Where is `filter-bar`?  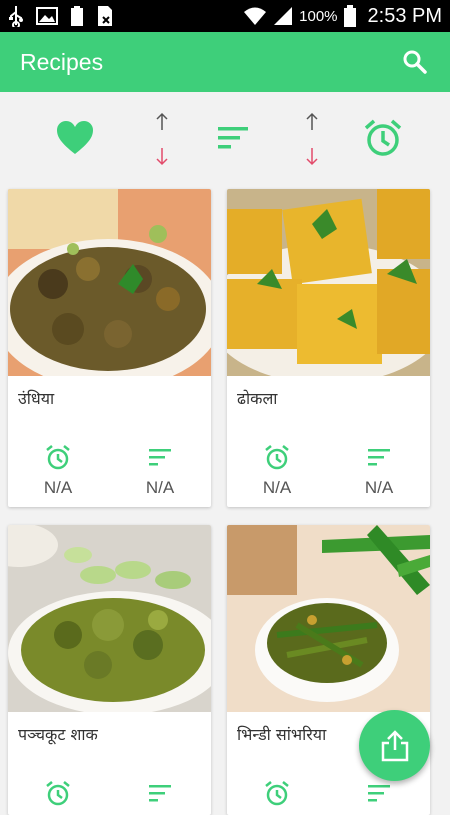 filter-bar is located at coordinates (225, 138).